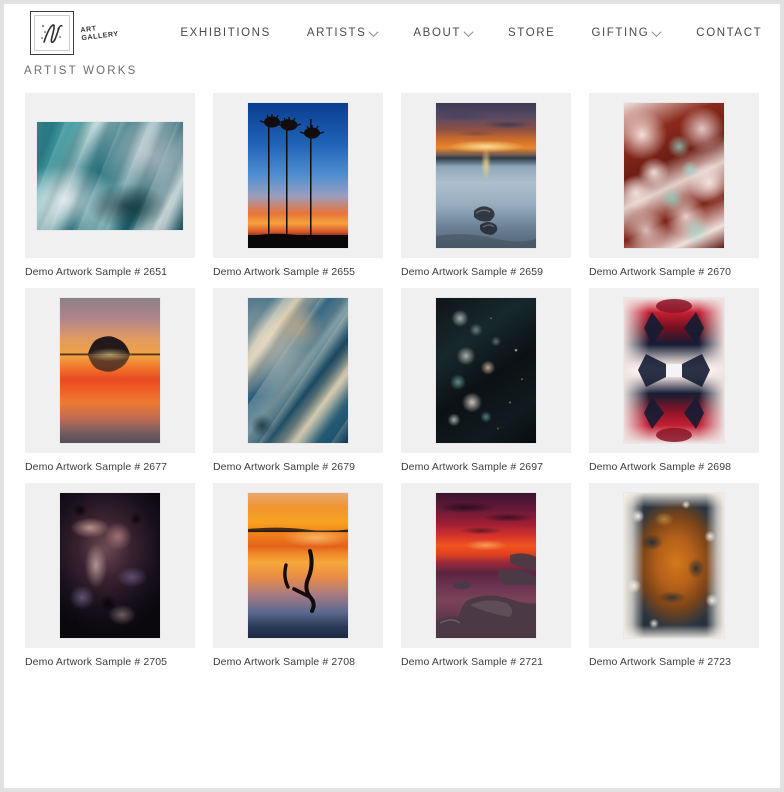 The image size is (784, 792). I want to click on artwork-image-crimson-shore, so click(486, 565).